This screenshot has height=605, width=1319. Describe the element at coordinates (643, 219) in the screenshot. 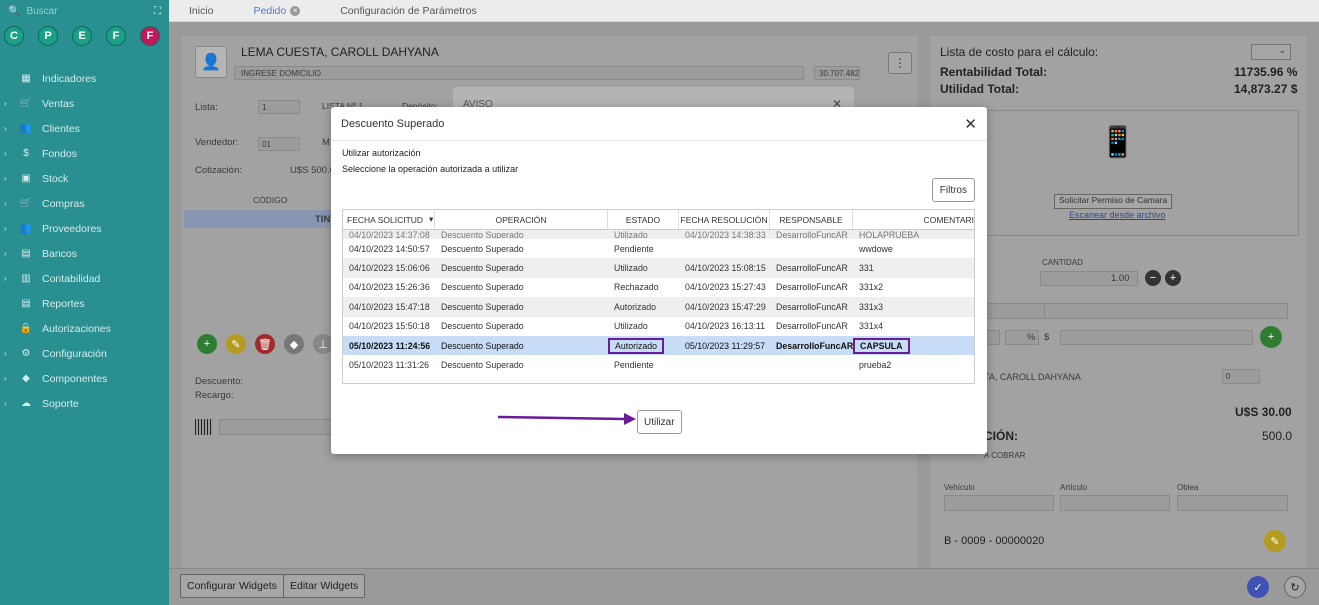

I see `column-header: ESTADO` at that location.